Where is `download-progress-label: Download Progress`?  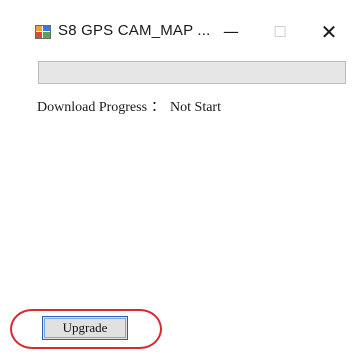
download-progress-label: Download Progress is located at coordinates (92, 107).